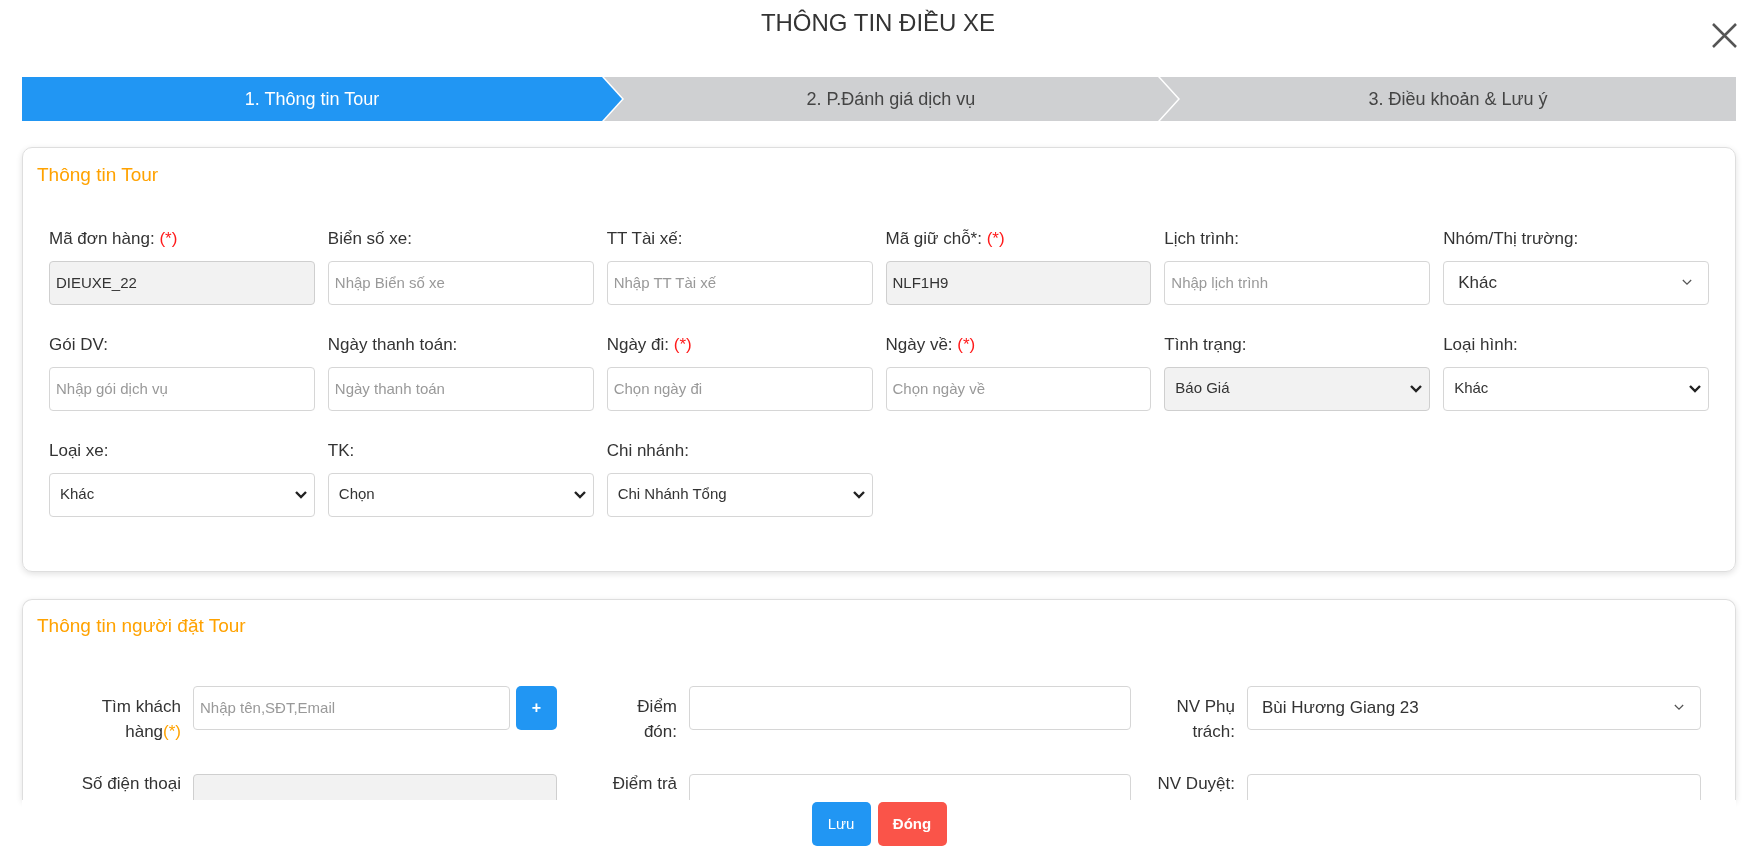  I want to click on dropdown: Chi Nhánh Tổng, so click(739, 494).